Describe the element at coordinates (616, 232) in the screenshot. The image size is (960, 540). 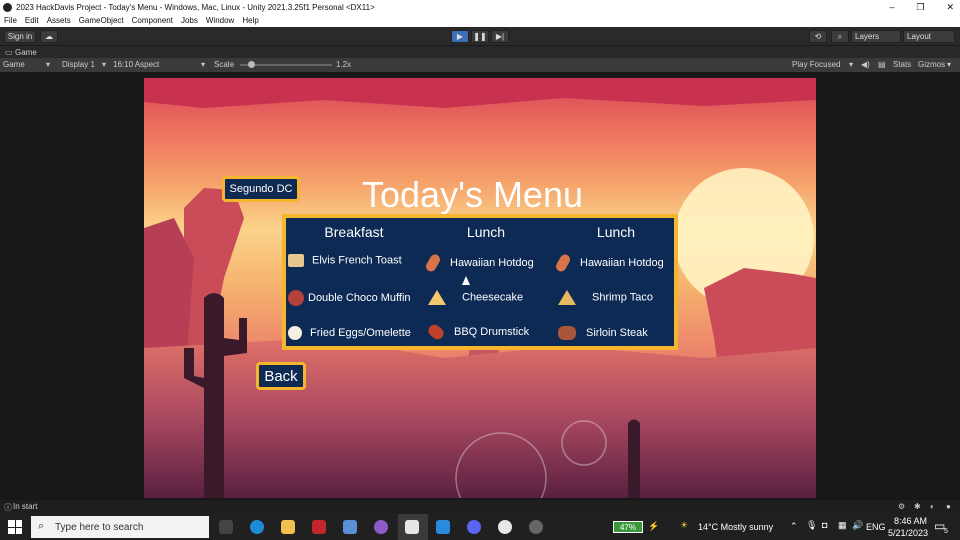
I see `column-heading-lunch-2: Lunch` at that location.